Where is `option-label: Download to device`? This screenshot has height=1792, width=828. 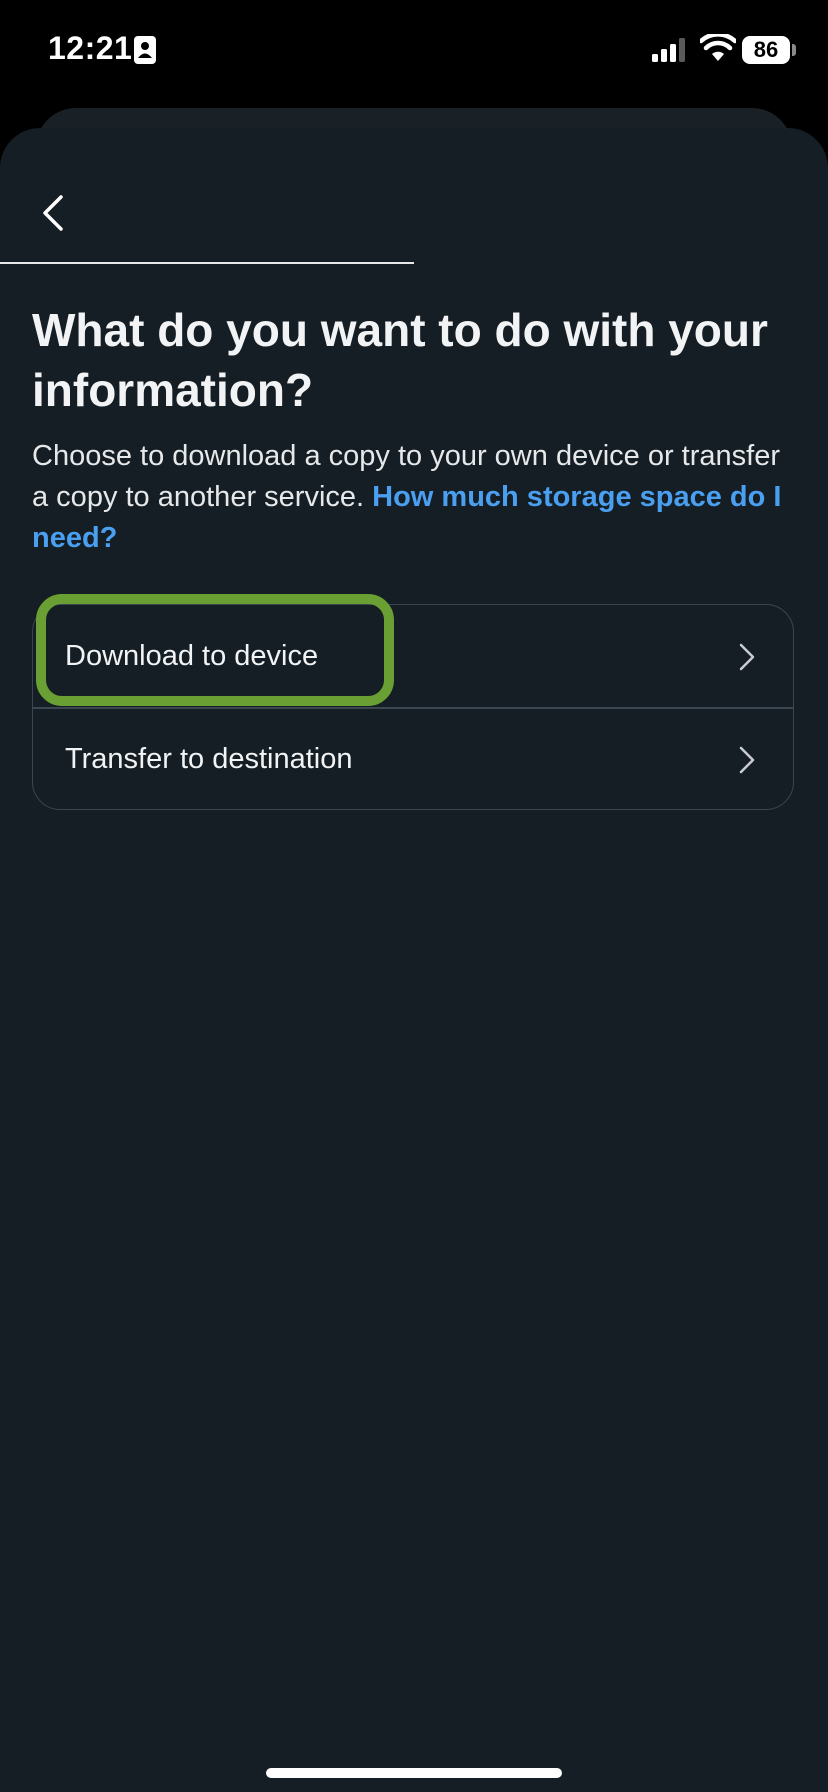
option-label: Download to device is located at coordinates (192, 656).